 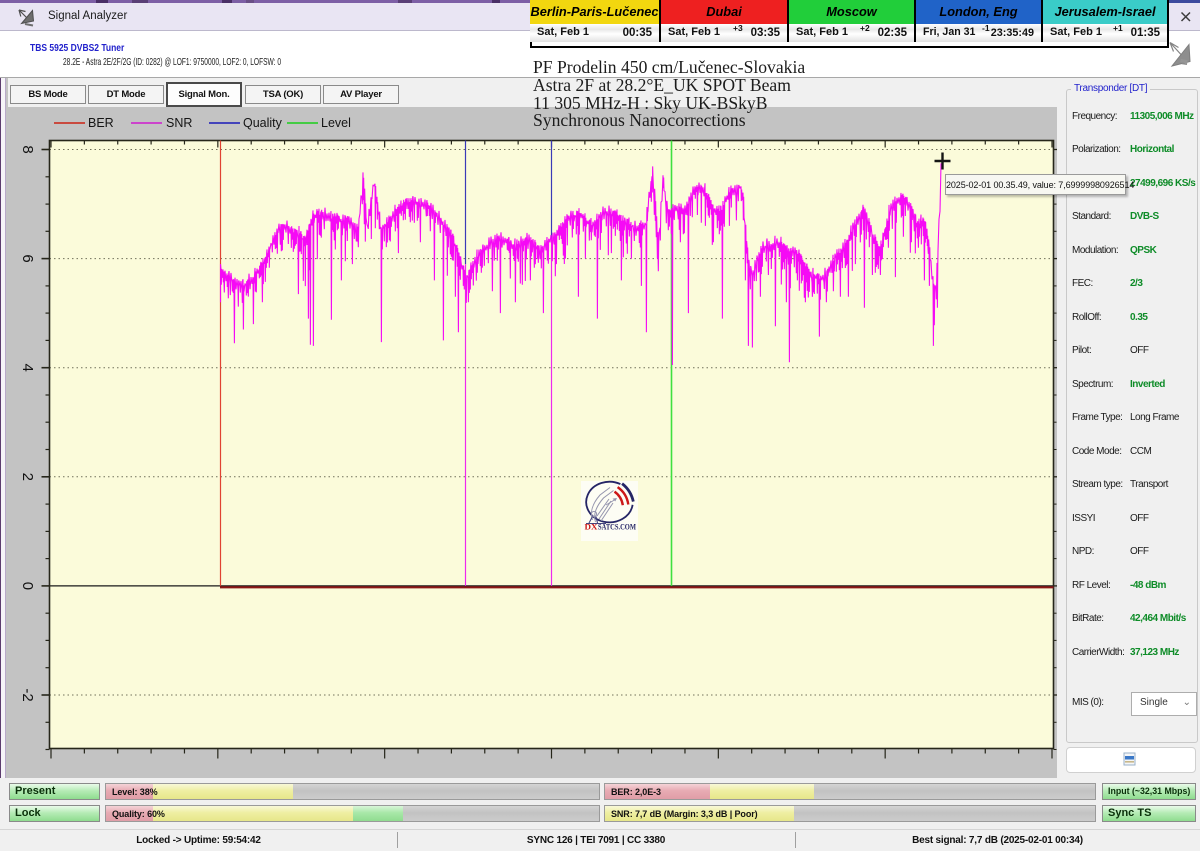 What do you see at coordinates (617, 527) in the screenshot?
I see `svg-text: SATCS.COM` at bounding box center [617, 527].